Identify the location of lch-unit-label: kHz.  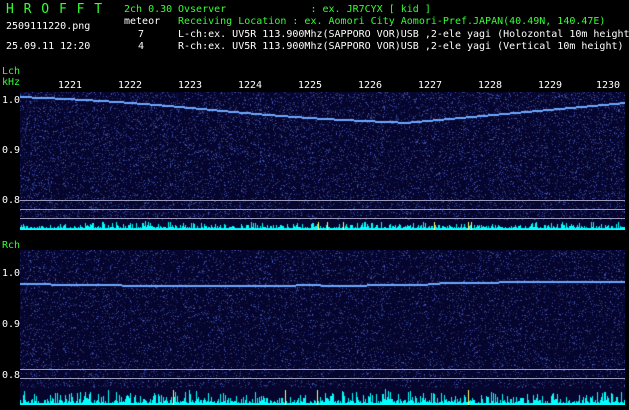
(11, 82).